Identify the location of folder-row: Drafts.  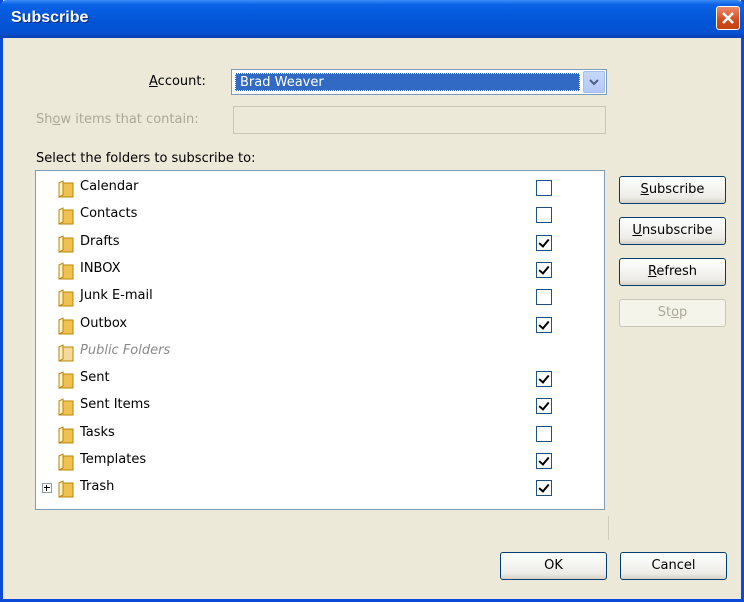
(320, 243).